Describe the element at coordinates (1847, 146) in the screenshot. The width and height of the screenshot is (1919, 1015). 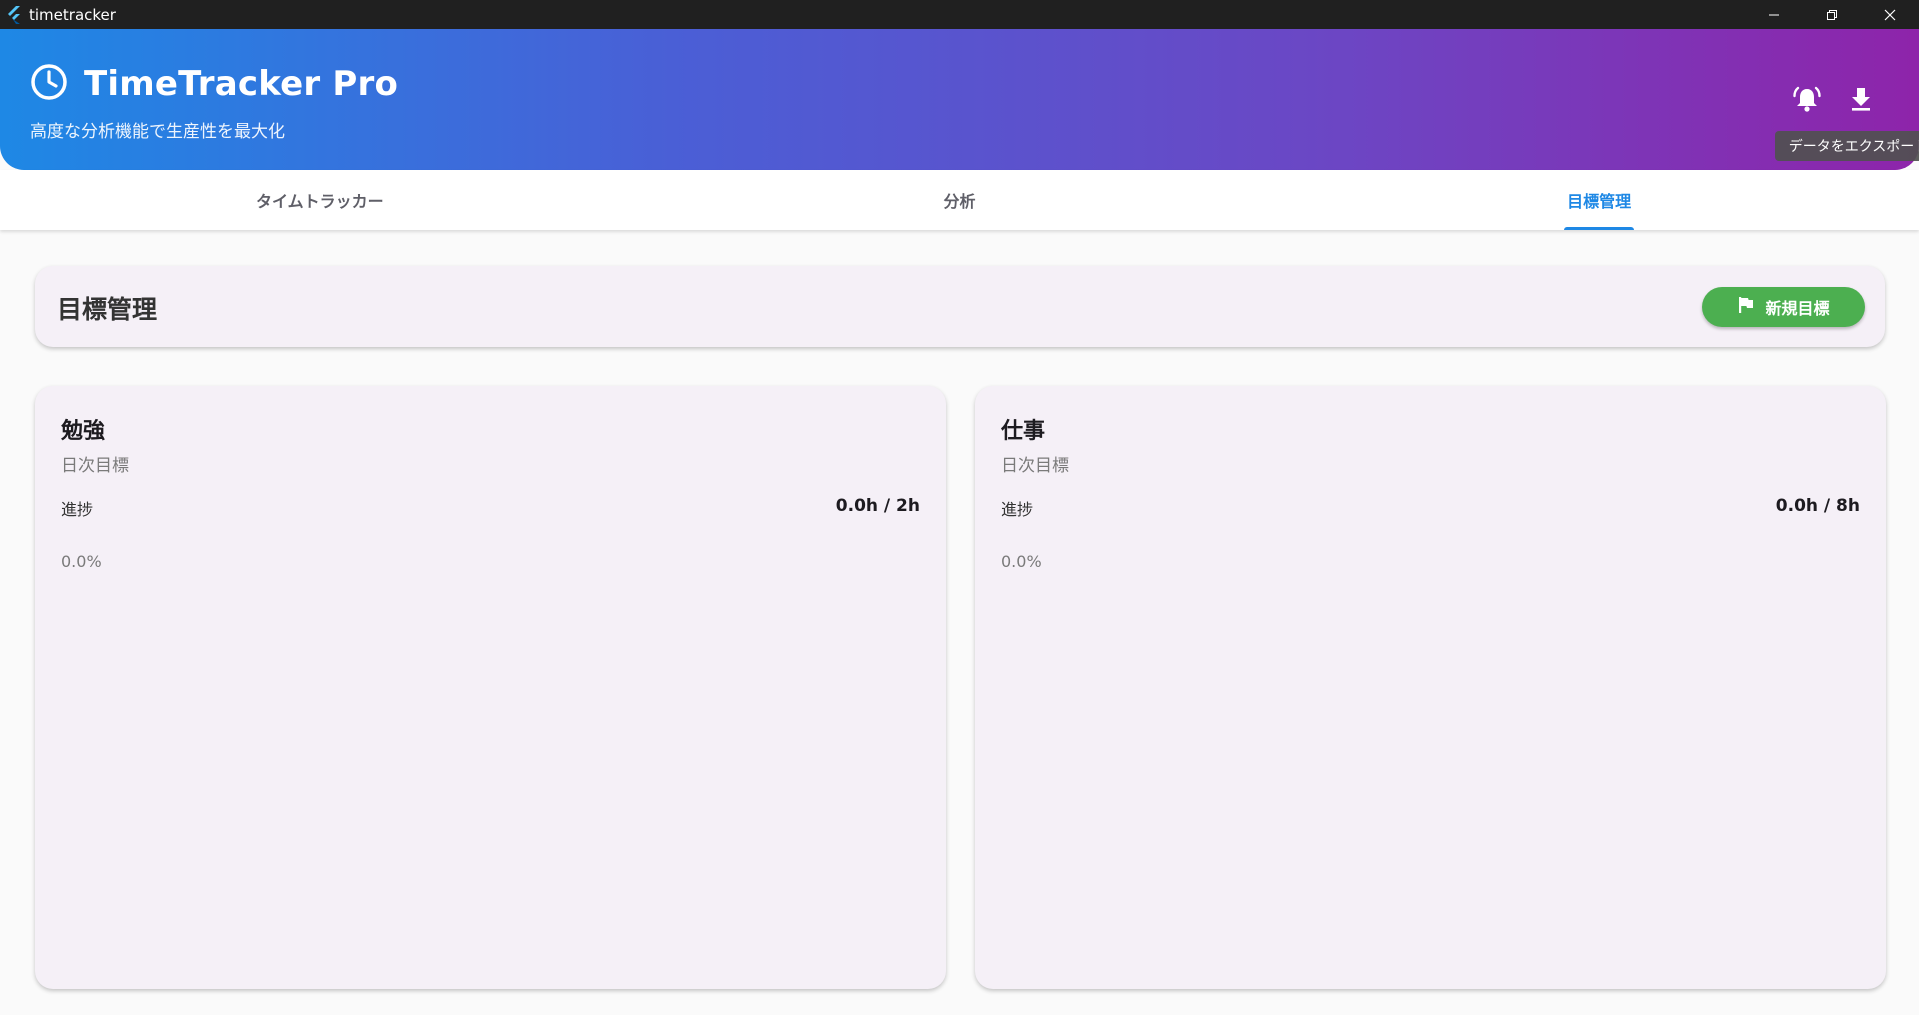
I see `export-tooltip: データをエクスポート` at that location.